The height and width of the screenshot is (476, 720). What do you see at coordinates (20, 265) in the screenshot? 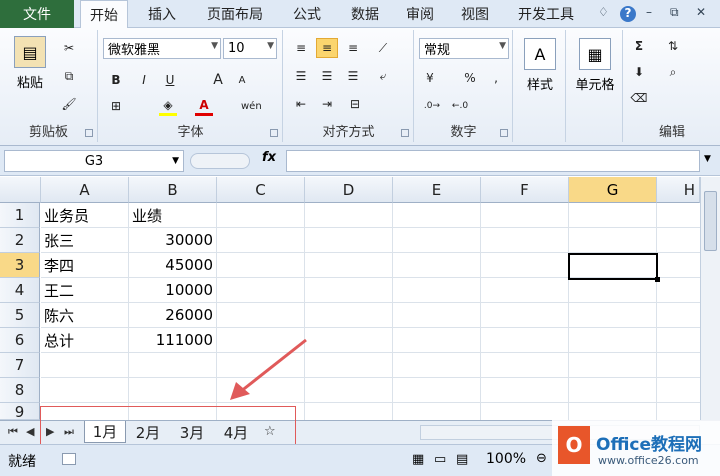
I see `row-header-3: 3` at bounding box center [20, 265].